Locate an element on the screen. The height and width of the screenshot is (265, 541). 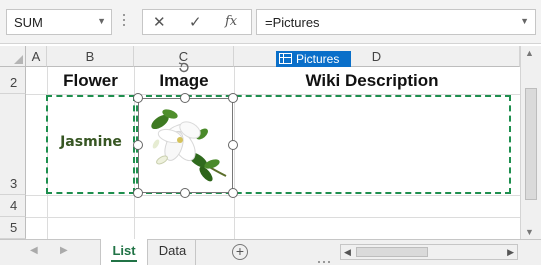
row-header-2: 2 is located at coordinates (13, 80).